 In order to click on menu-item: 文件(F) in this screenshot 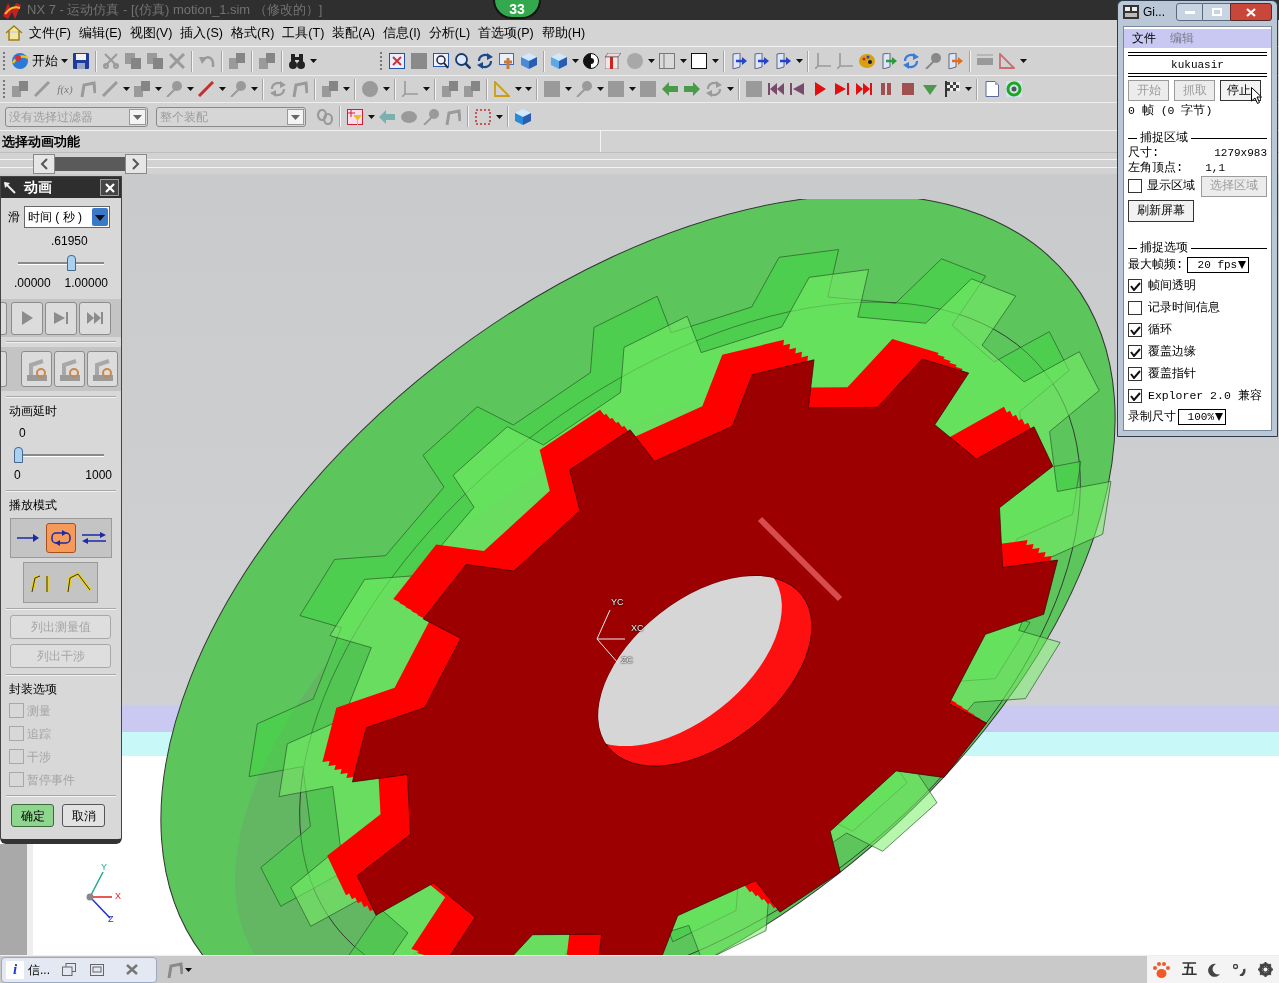, I will do `click(50, 33)`.